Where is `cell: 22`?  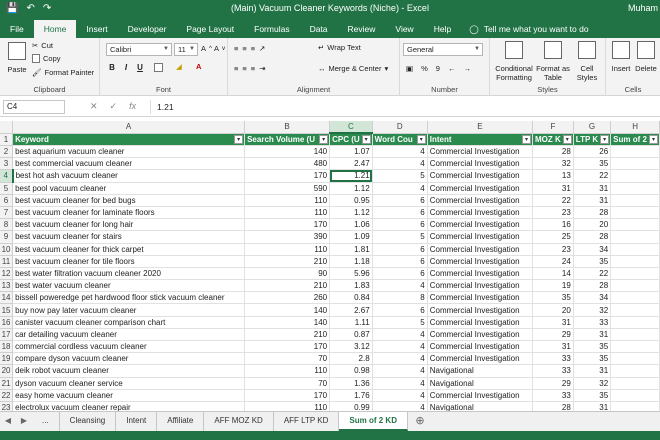
cell: 22 is located at coordinates (592, 176).